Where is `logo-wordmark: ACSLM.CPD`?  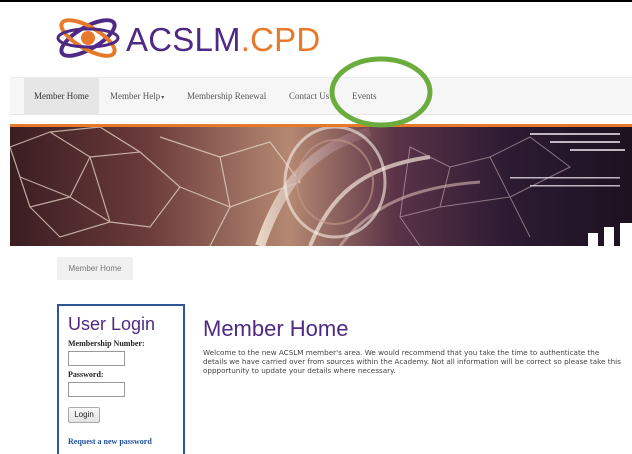
logo-wordmark: ACSLM.CPD is located at coordinates (223, 40).